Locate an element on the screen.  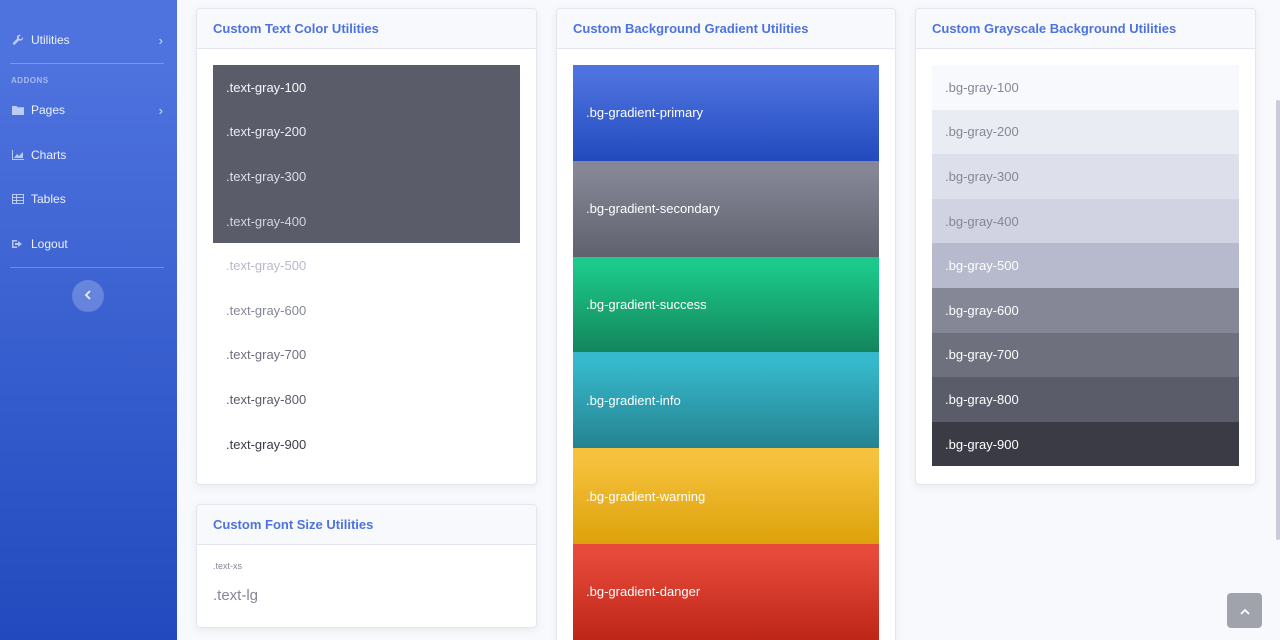
text-gray-700-sample: .text-gray-700 is located at coordinates (266, 355).